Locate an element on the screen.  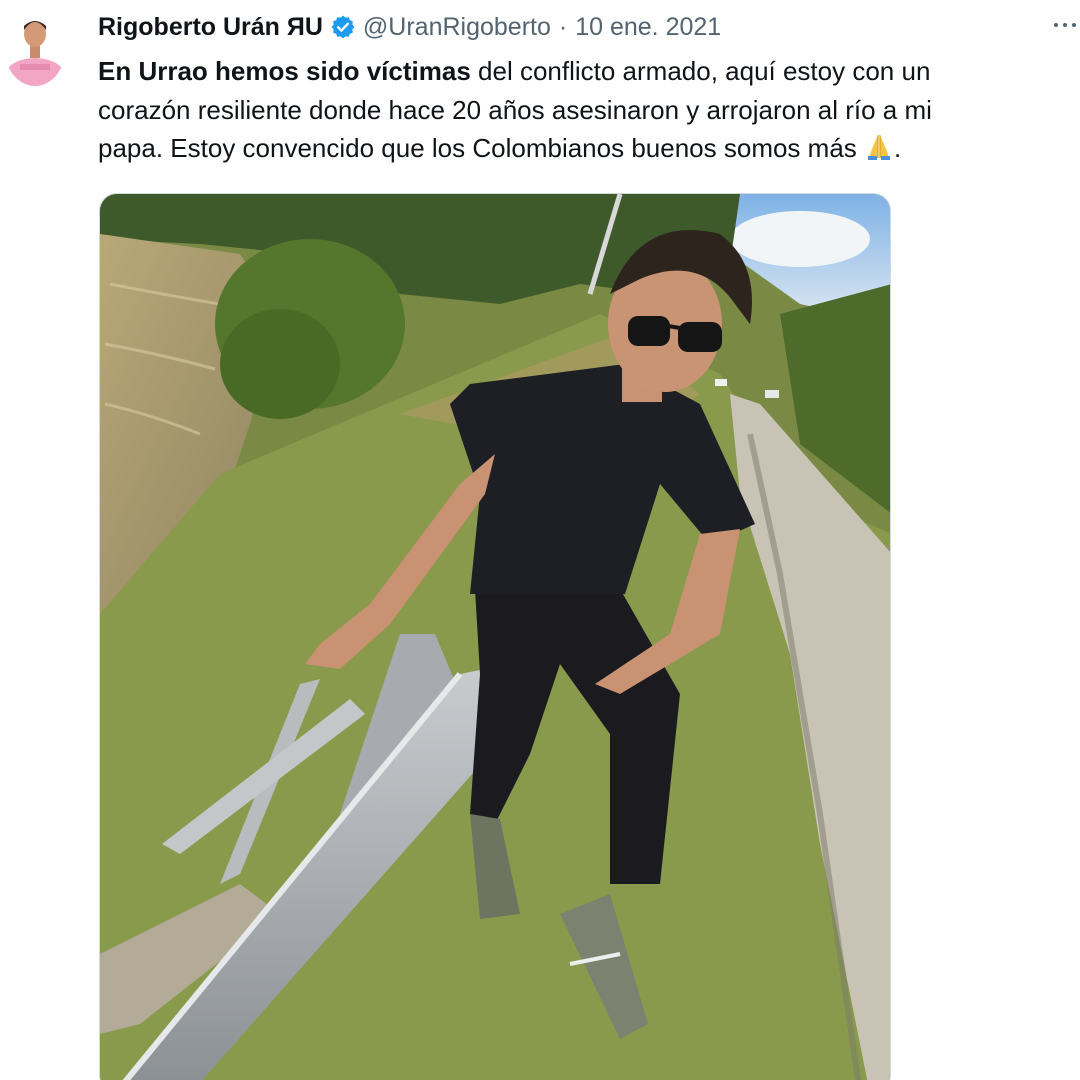
folded-hands-emoji is located at coordinates (879, 146).